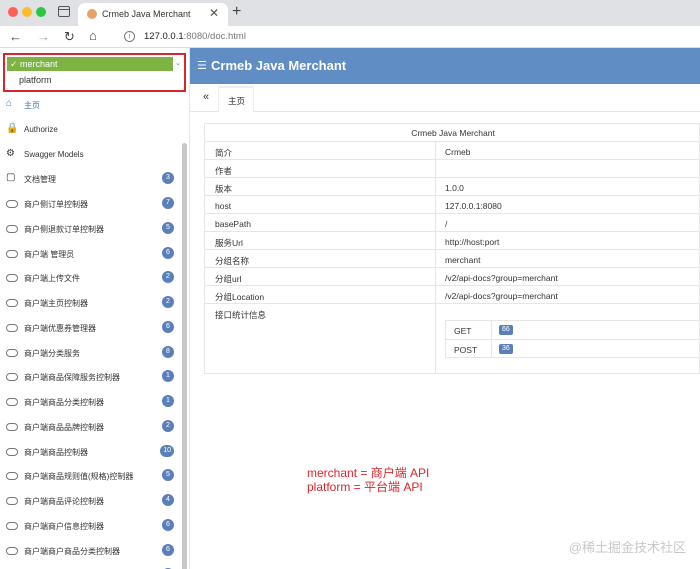 This screenshot has width=700, height=569. I want to click on row-key: 简介, so click(224, 153).